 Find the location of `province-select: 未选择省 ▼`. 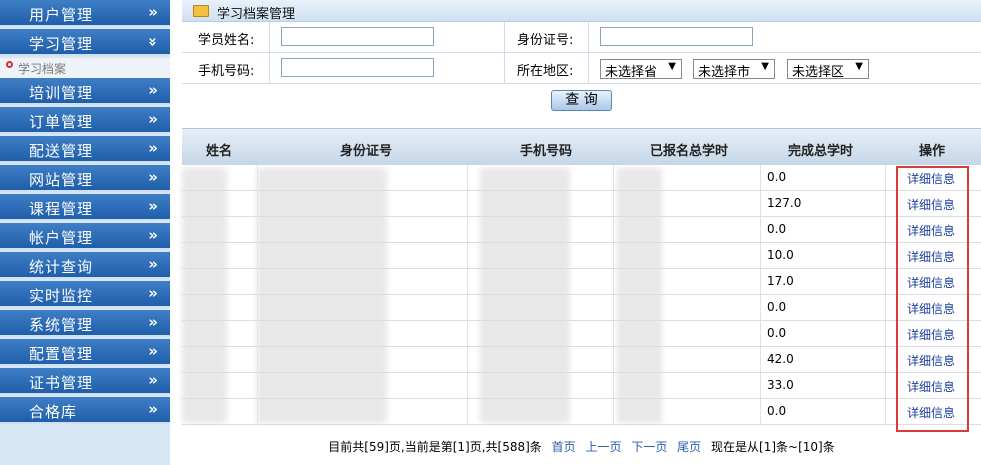

province-select: 未选择省 ▼ is located at coordinates (641, 69).